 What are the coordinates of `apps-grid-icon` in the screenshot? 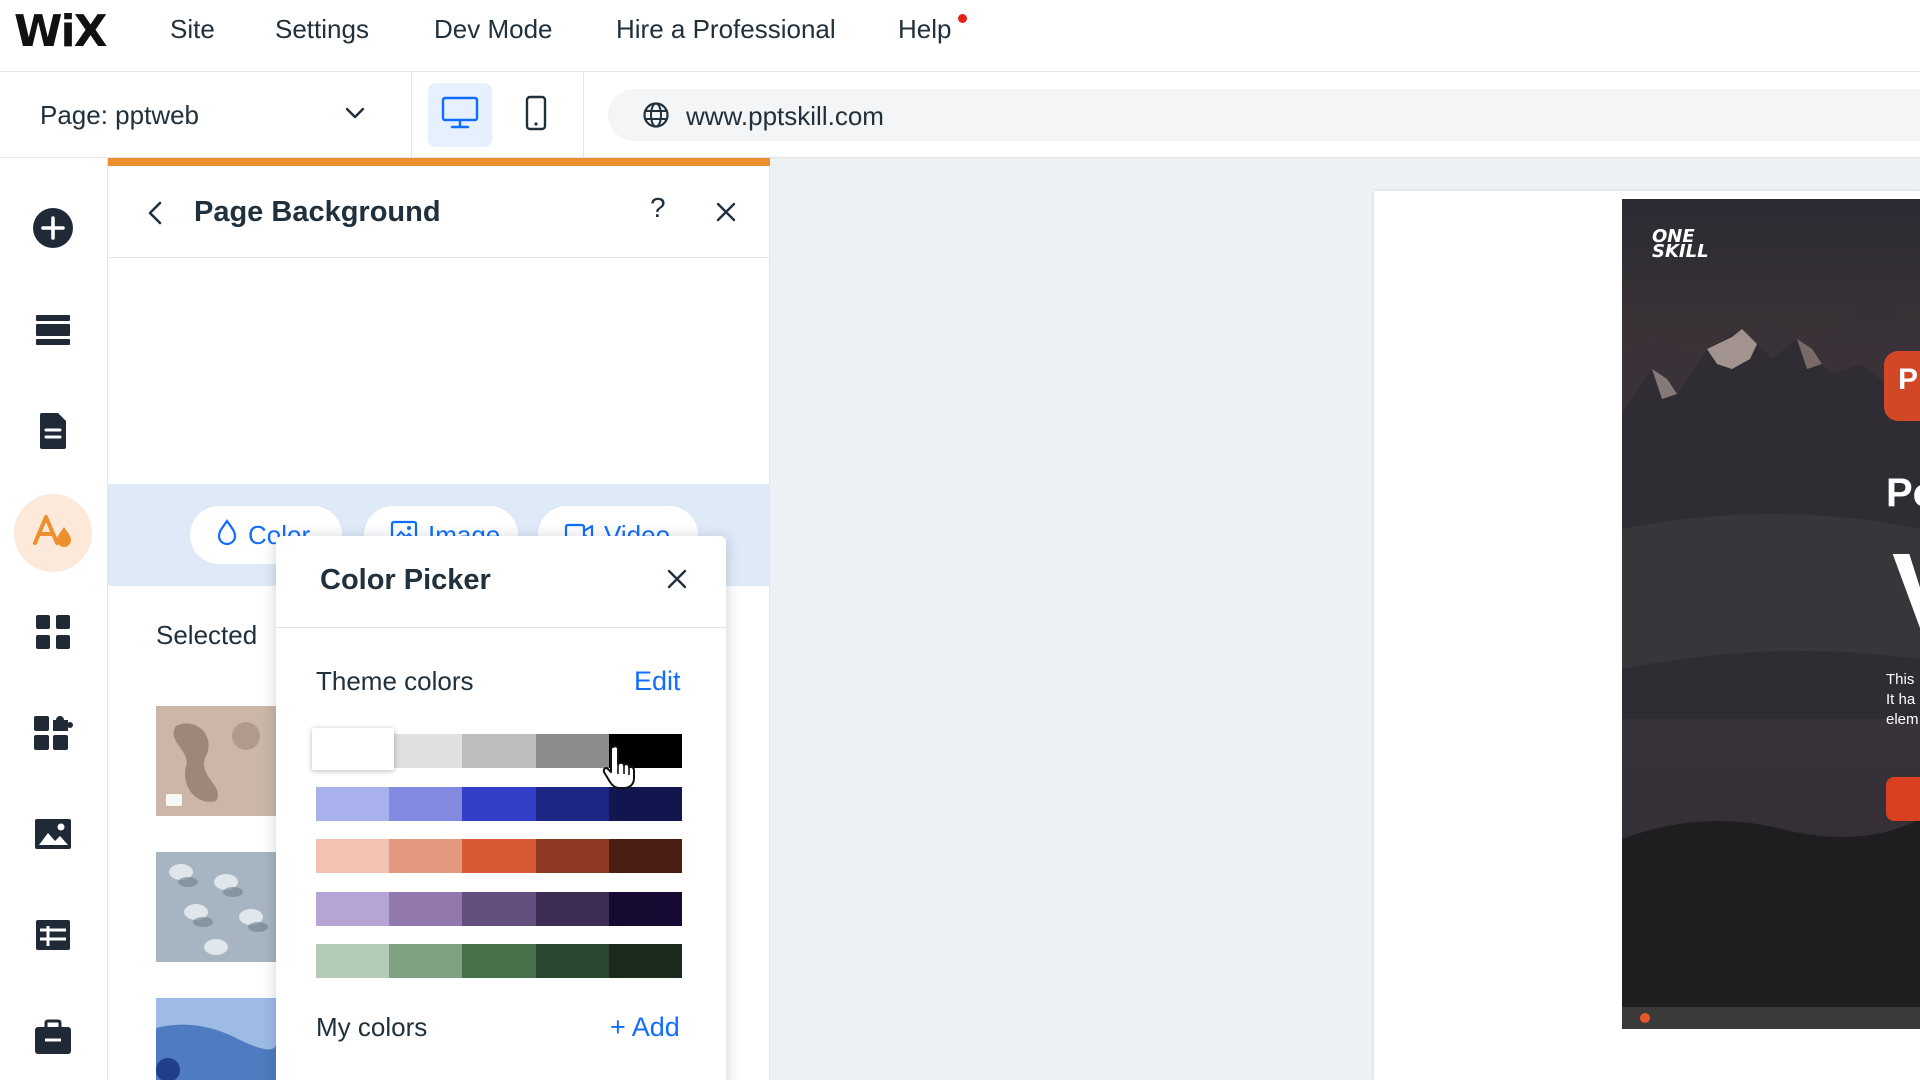 It's located at (53, 634).